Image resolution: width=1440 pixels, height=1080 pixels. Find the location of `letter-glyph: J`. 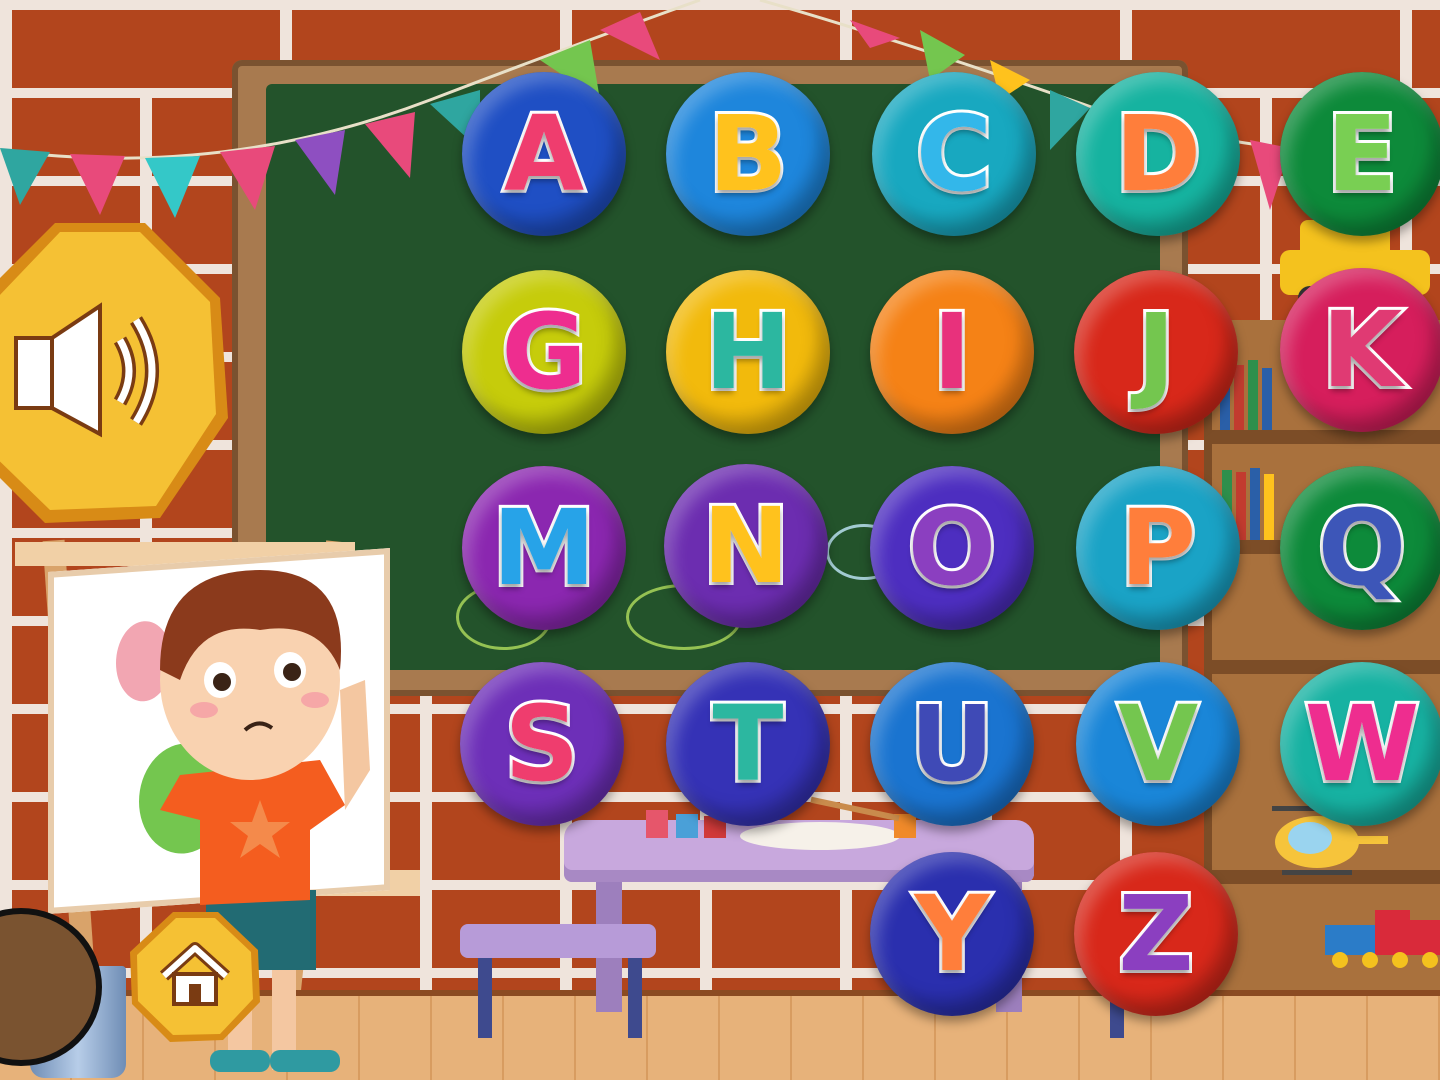

letter-glyph: J is located at coordinates (1156, 352).